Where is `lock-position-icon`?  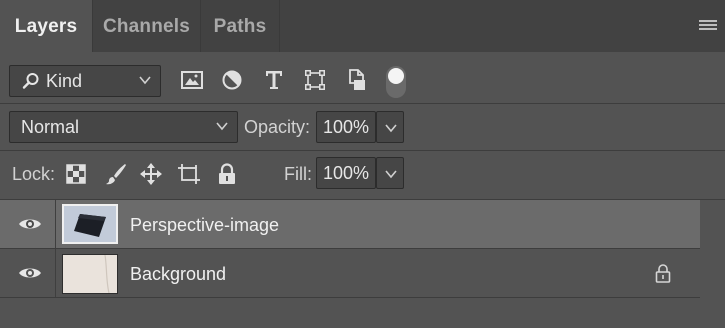
lock-position-icon is located at coordinates (151, 174).